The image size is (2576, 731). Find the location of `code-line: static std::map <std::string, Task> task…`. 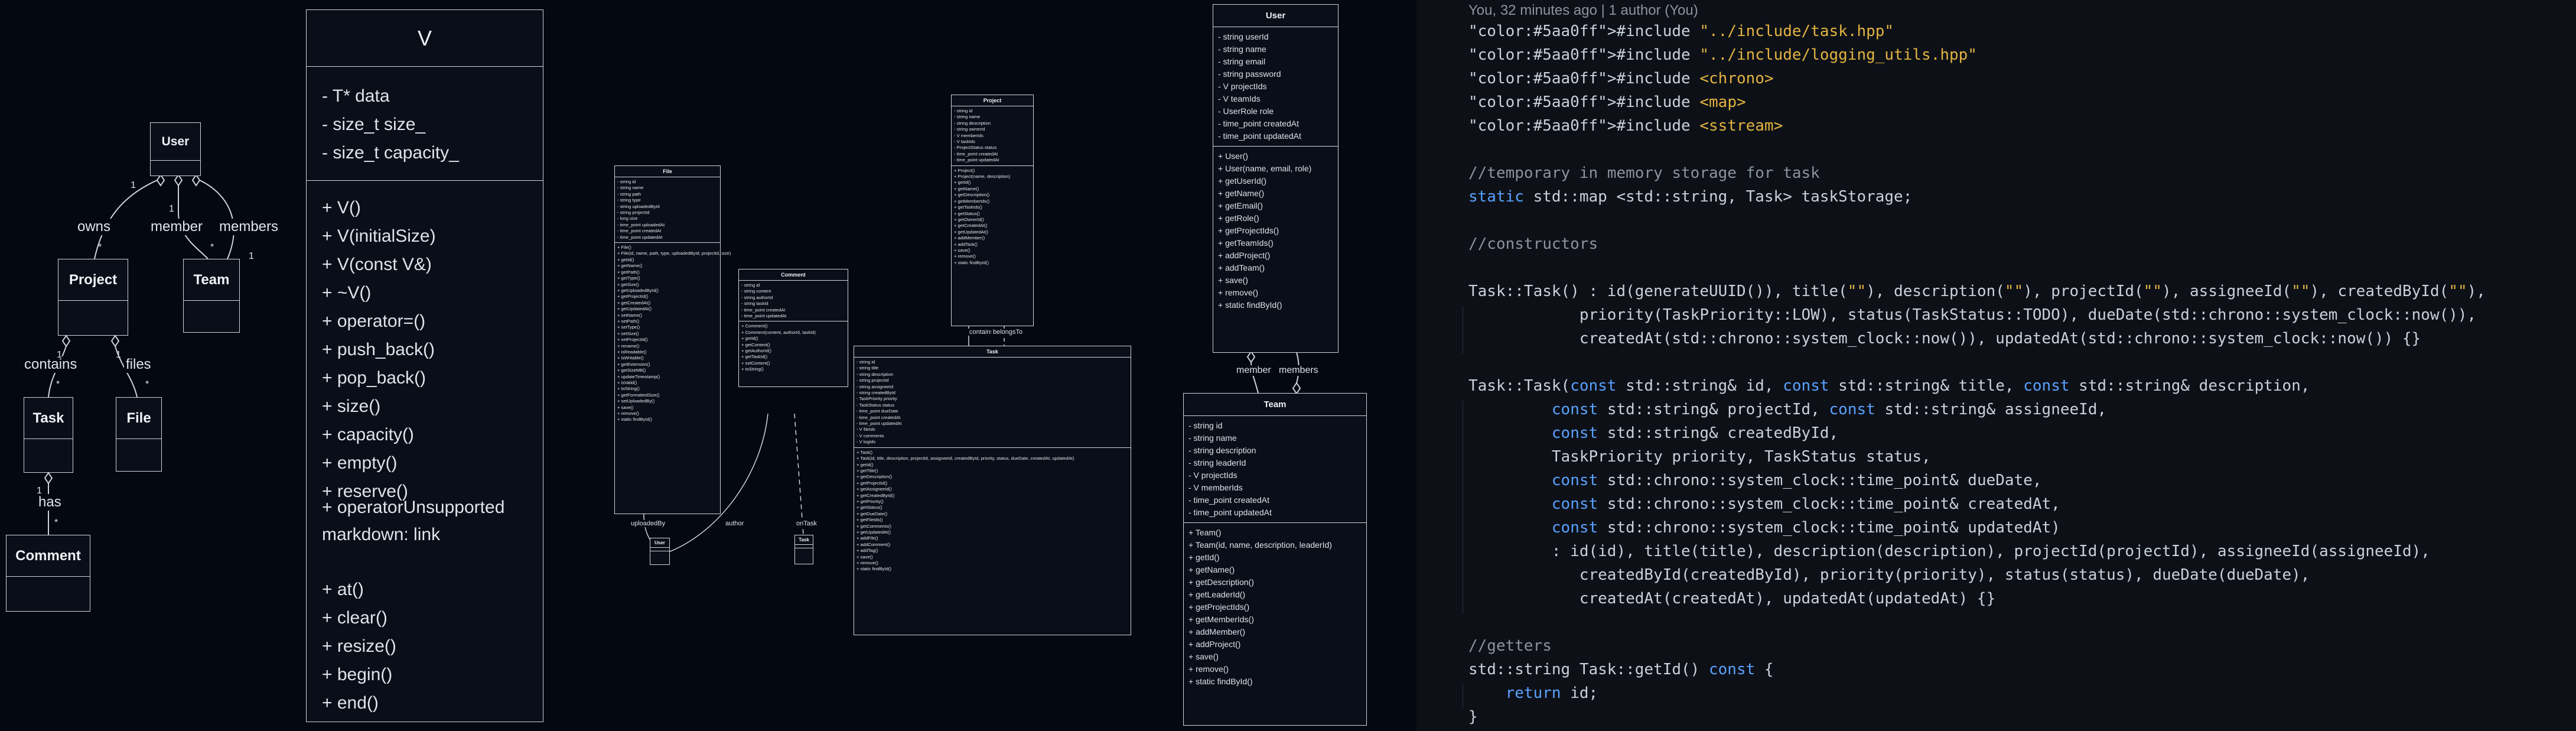

code-line: static std::map <std::string, Task> task… is located at coordinates (1690, 197).